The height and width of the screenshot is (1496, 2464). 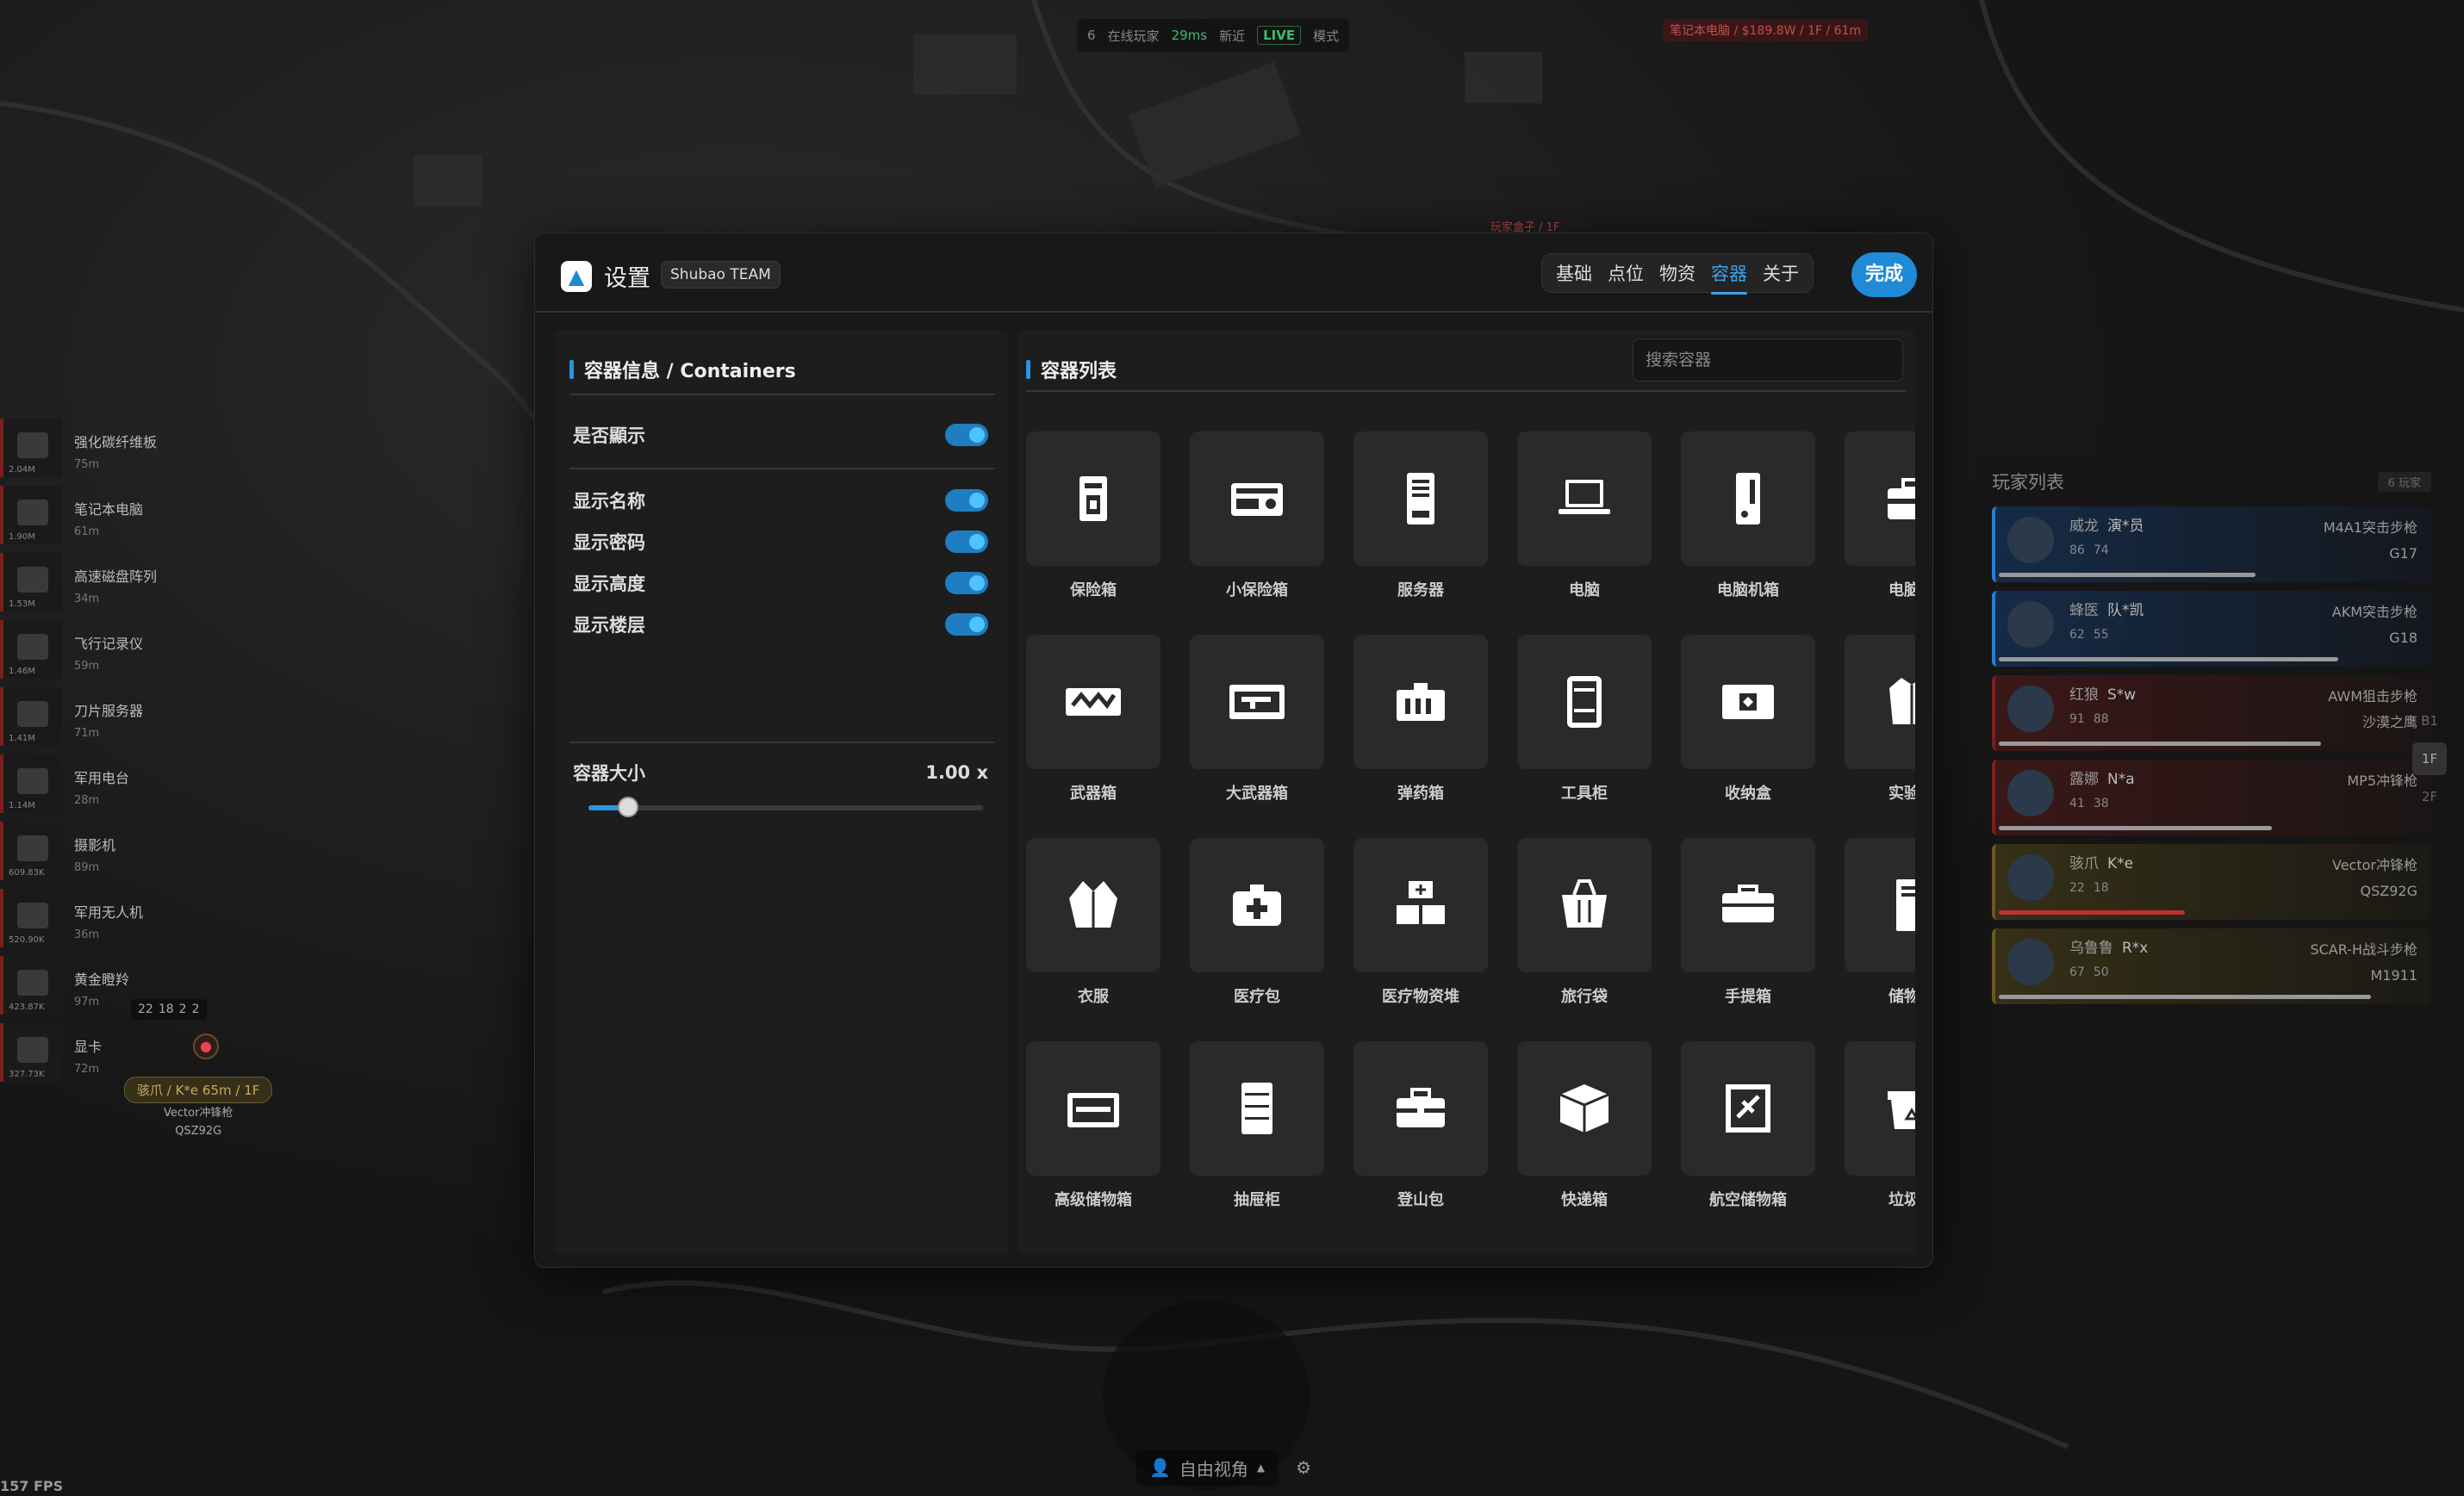 I want to click on loot-value: 1.41M, so click(x=22, y=738).